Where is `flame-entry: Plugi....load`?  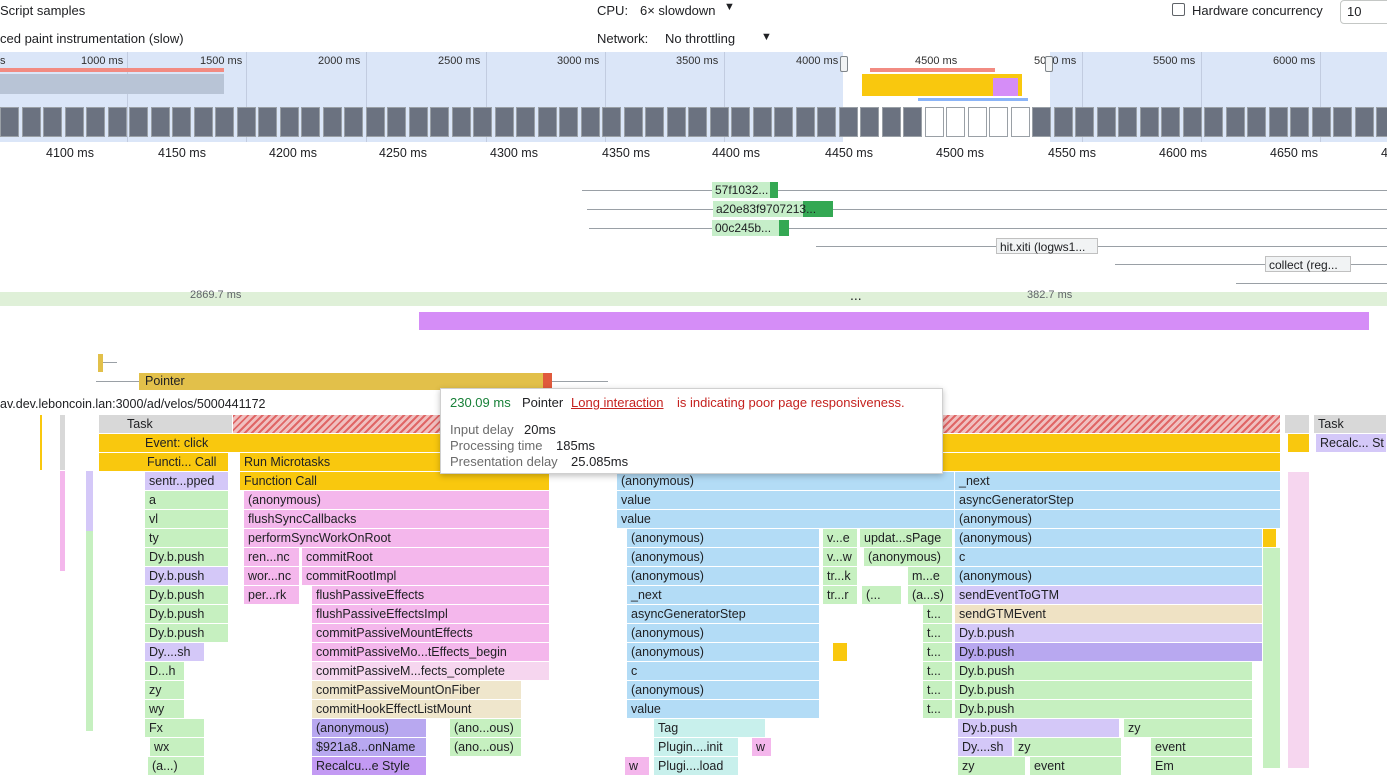 flame-entry: Plugi....load is located at coordinates (696, 766).